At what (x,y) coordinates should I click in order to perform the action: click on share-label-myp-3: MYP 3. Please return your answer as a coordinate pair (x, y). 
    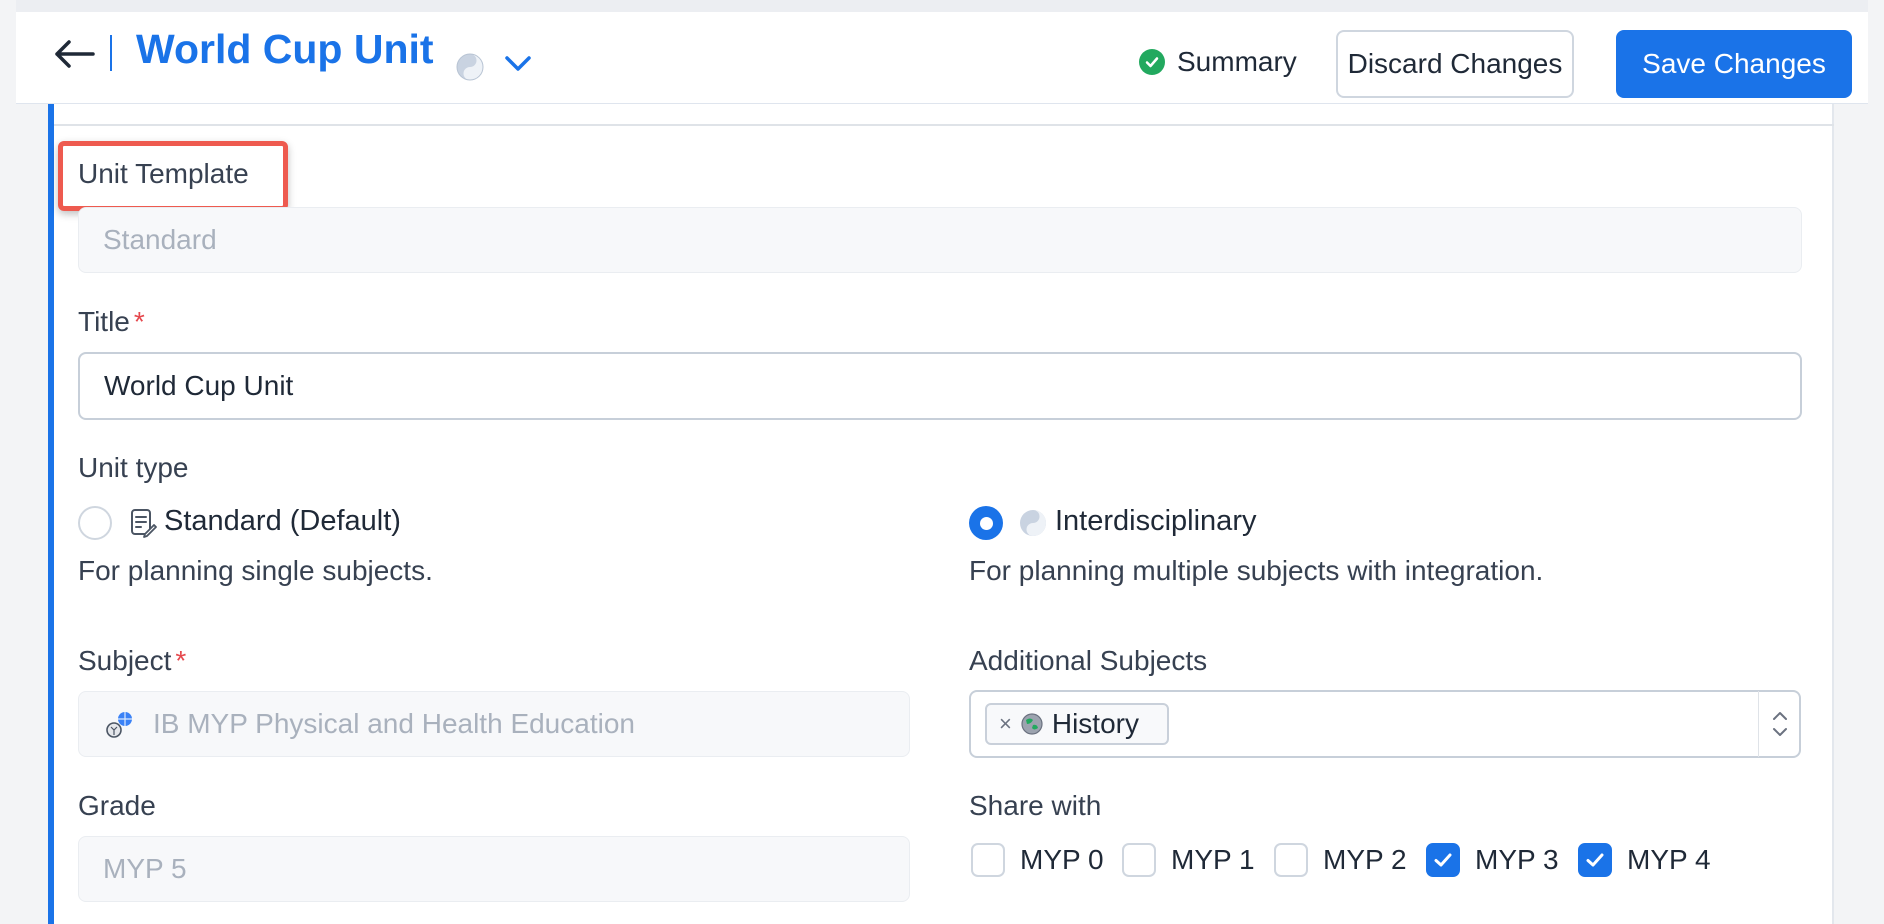
    Looking at the image, I should click on (1517, 860).